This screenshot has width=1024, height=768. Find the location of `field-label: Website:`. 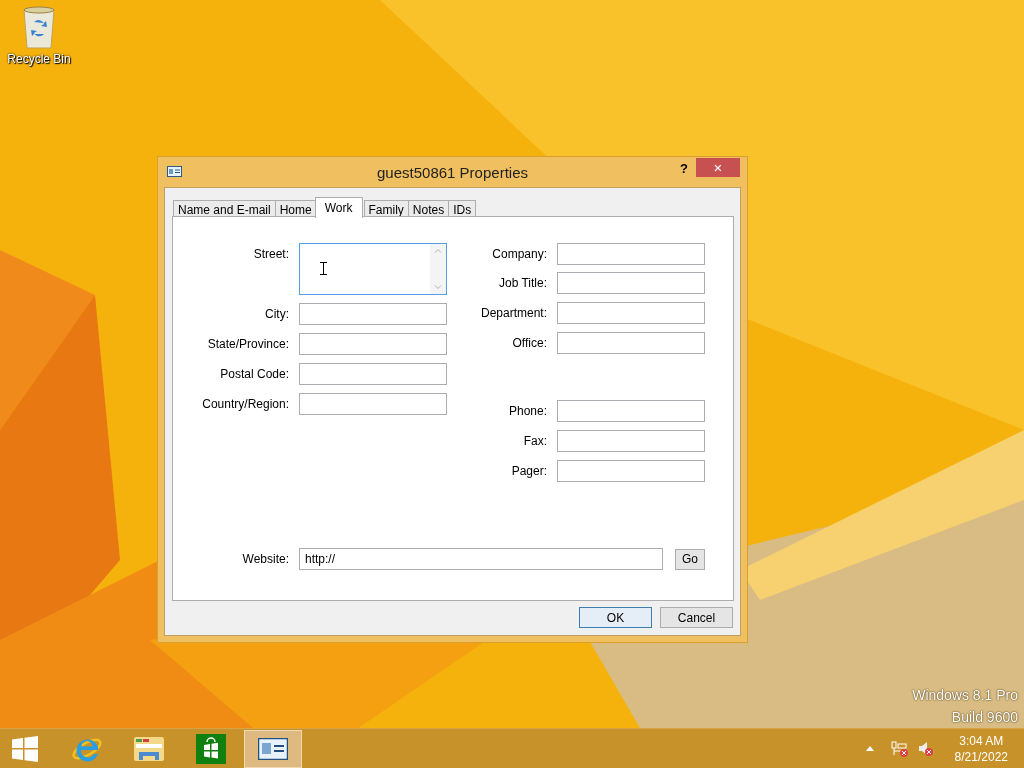

field-label: Website: is located at coordinates (265, 559).